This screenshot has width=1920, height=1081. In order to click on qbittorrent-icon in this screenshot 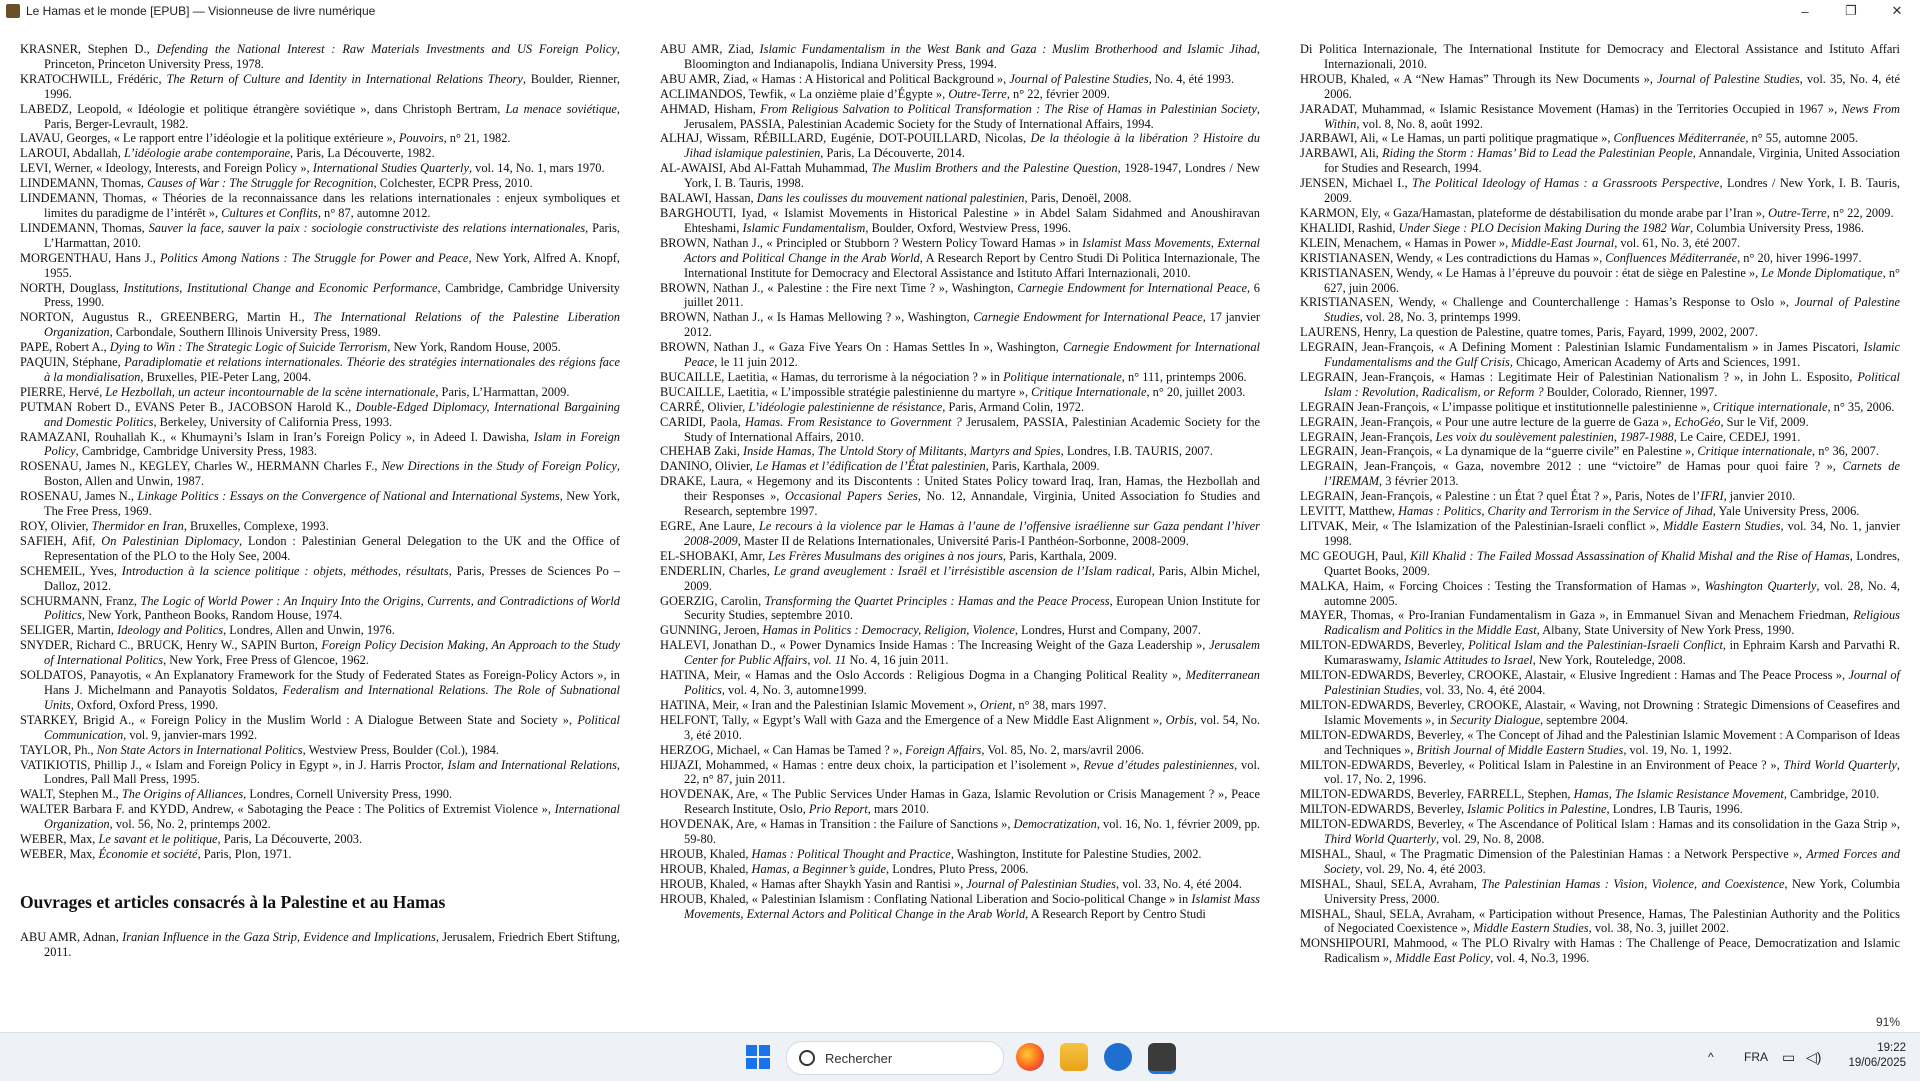, I will do `click(1118, 1057)`.